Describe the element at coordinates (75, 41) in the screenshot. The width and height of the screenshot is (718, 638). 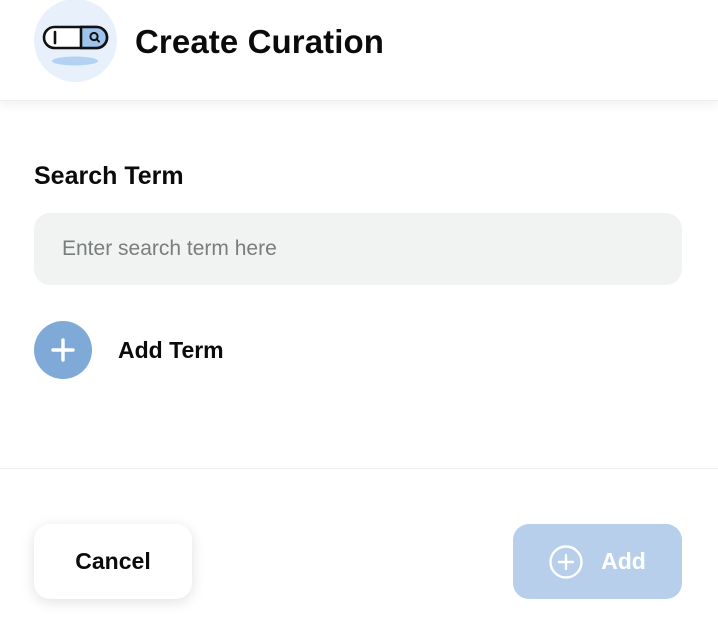
I see `search-toggle-icon` at that location.